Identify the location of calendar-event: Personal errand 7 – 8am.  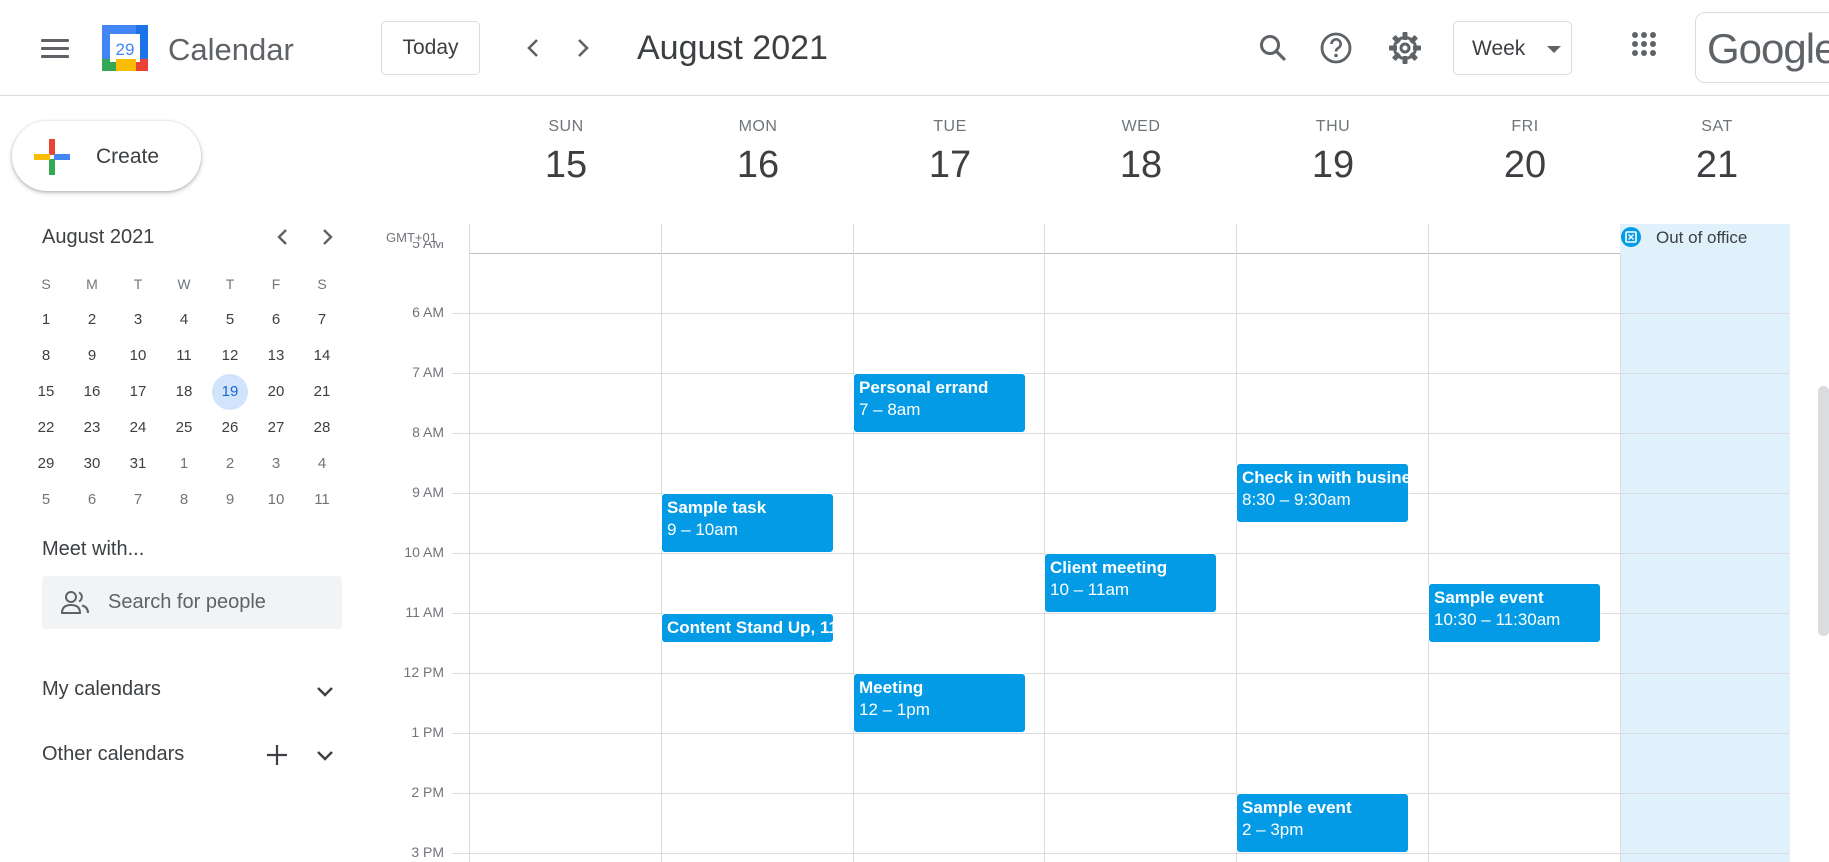
(939, 403).